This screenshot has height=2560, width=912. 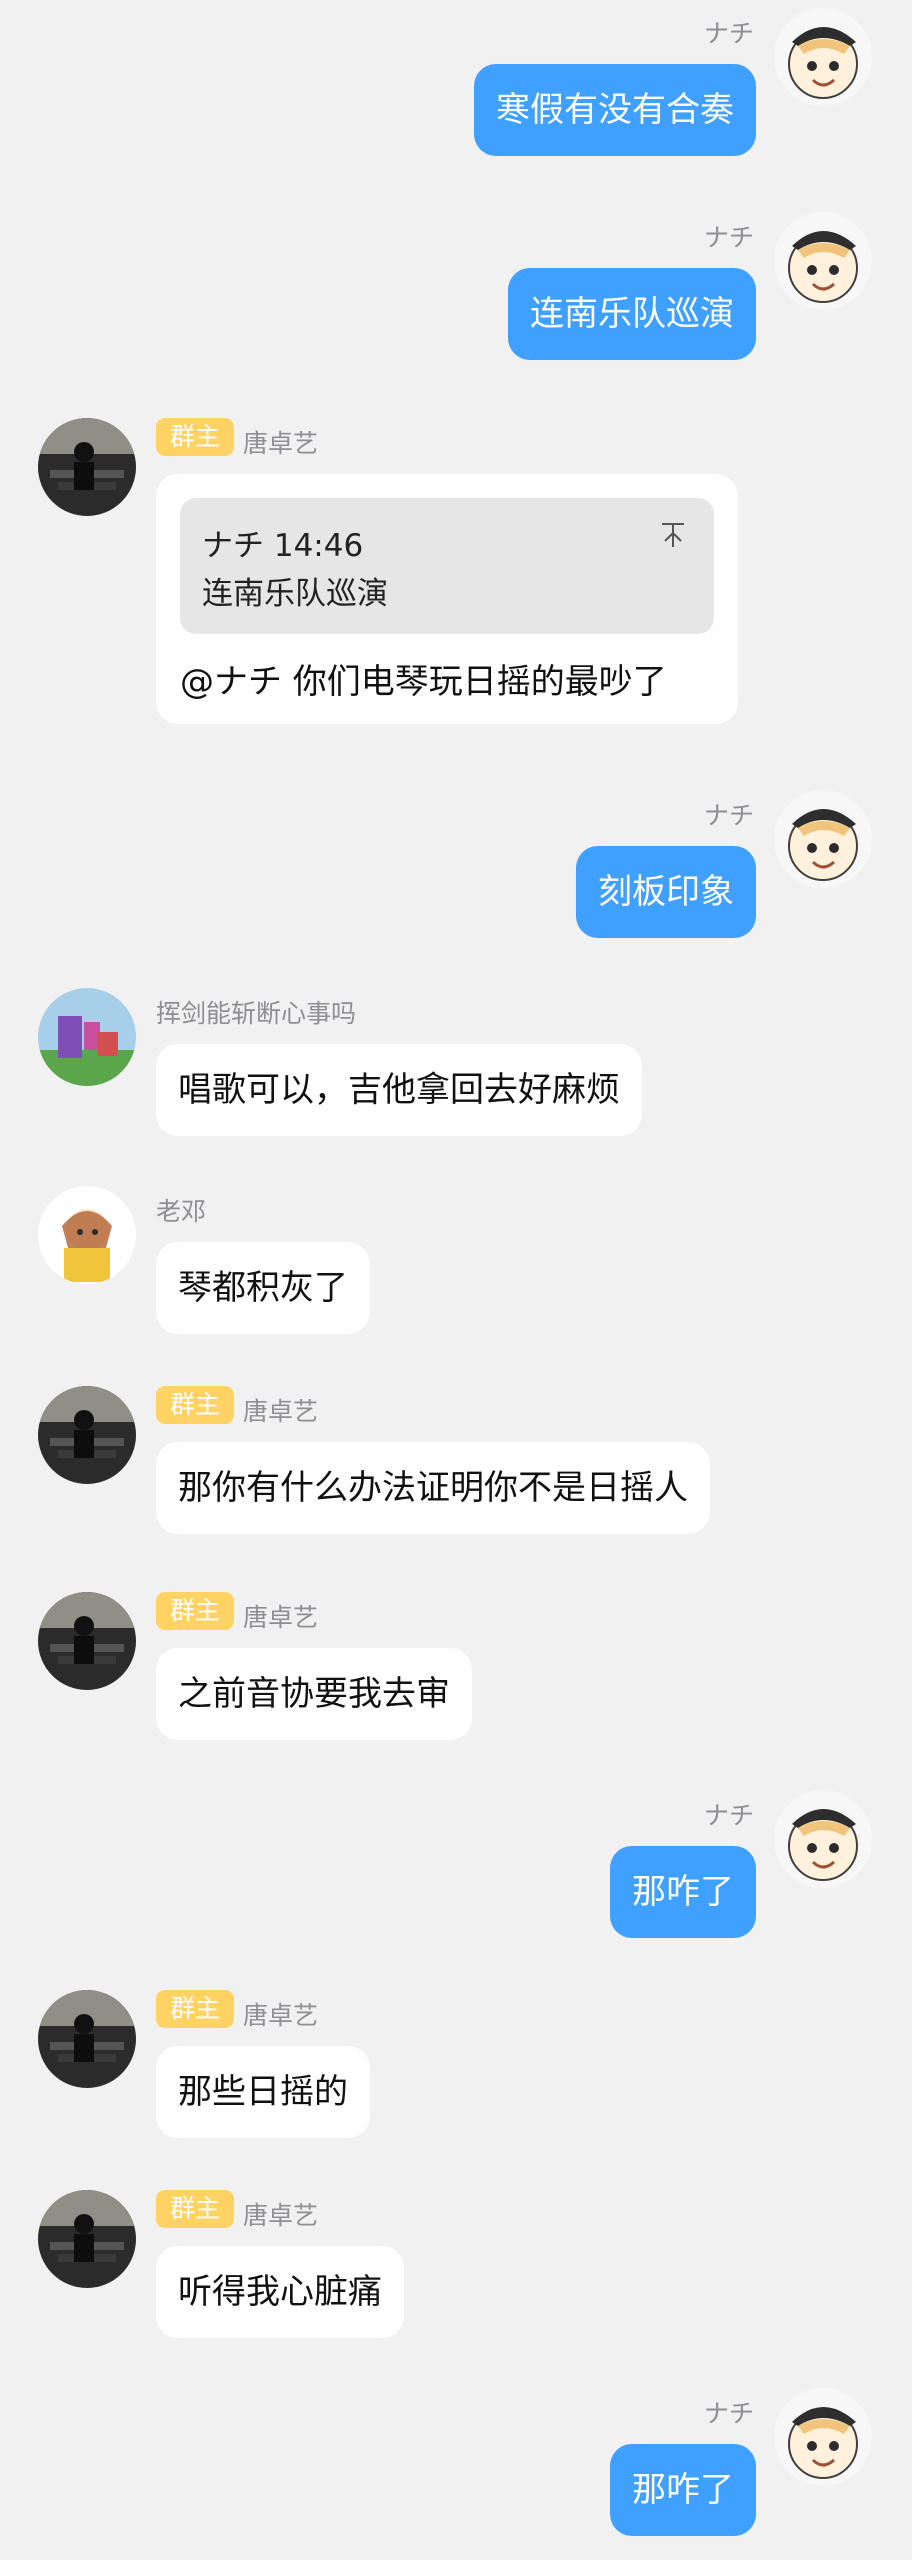 I want to click on quote-header: ナチ 14:46, so click(x=283, y=546).